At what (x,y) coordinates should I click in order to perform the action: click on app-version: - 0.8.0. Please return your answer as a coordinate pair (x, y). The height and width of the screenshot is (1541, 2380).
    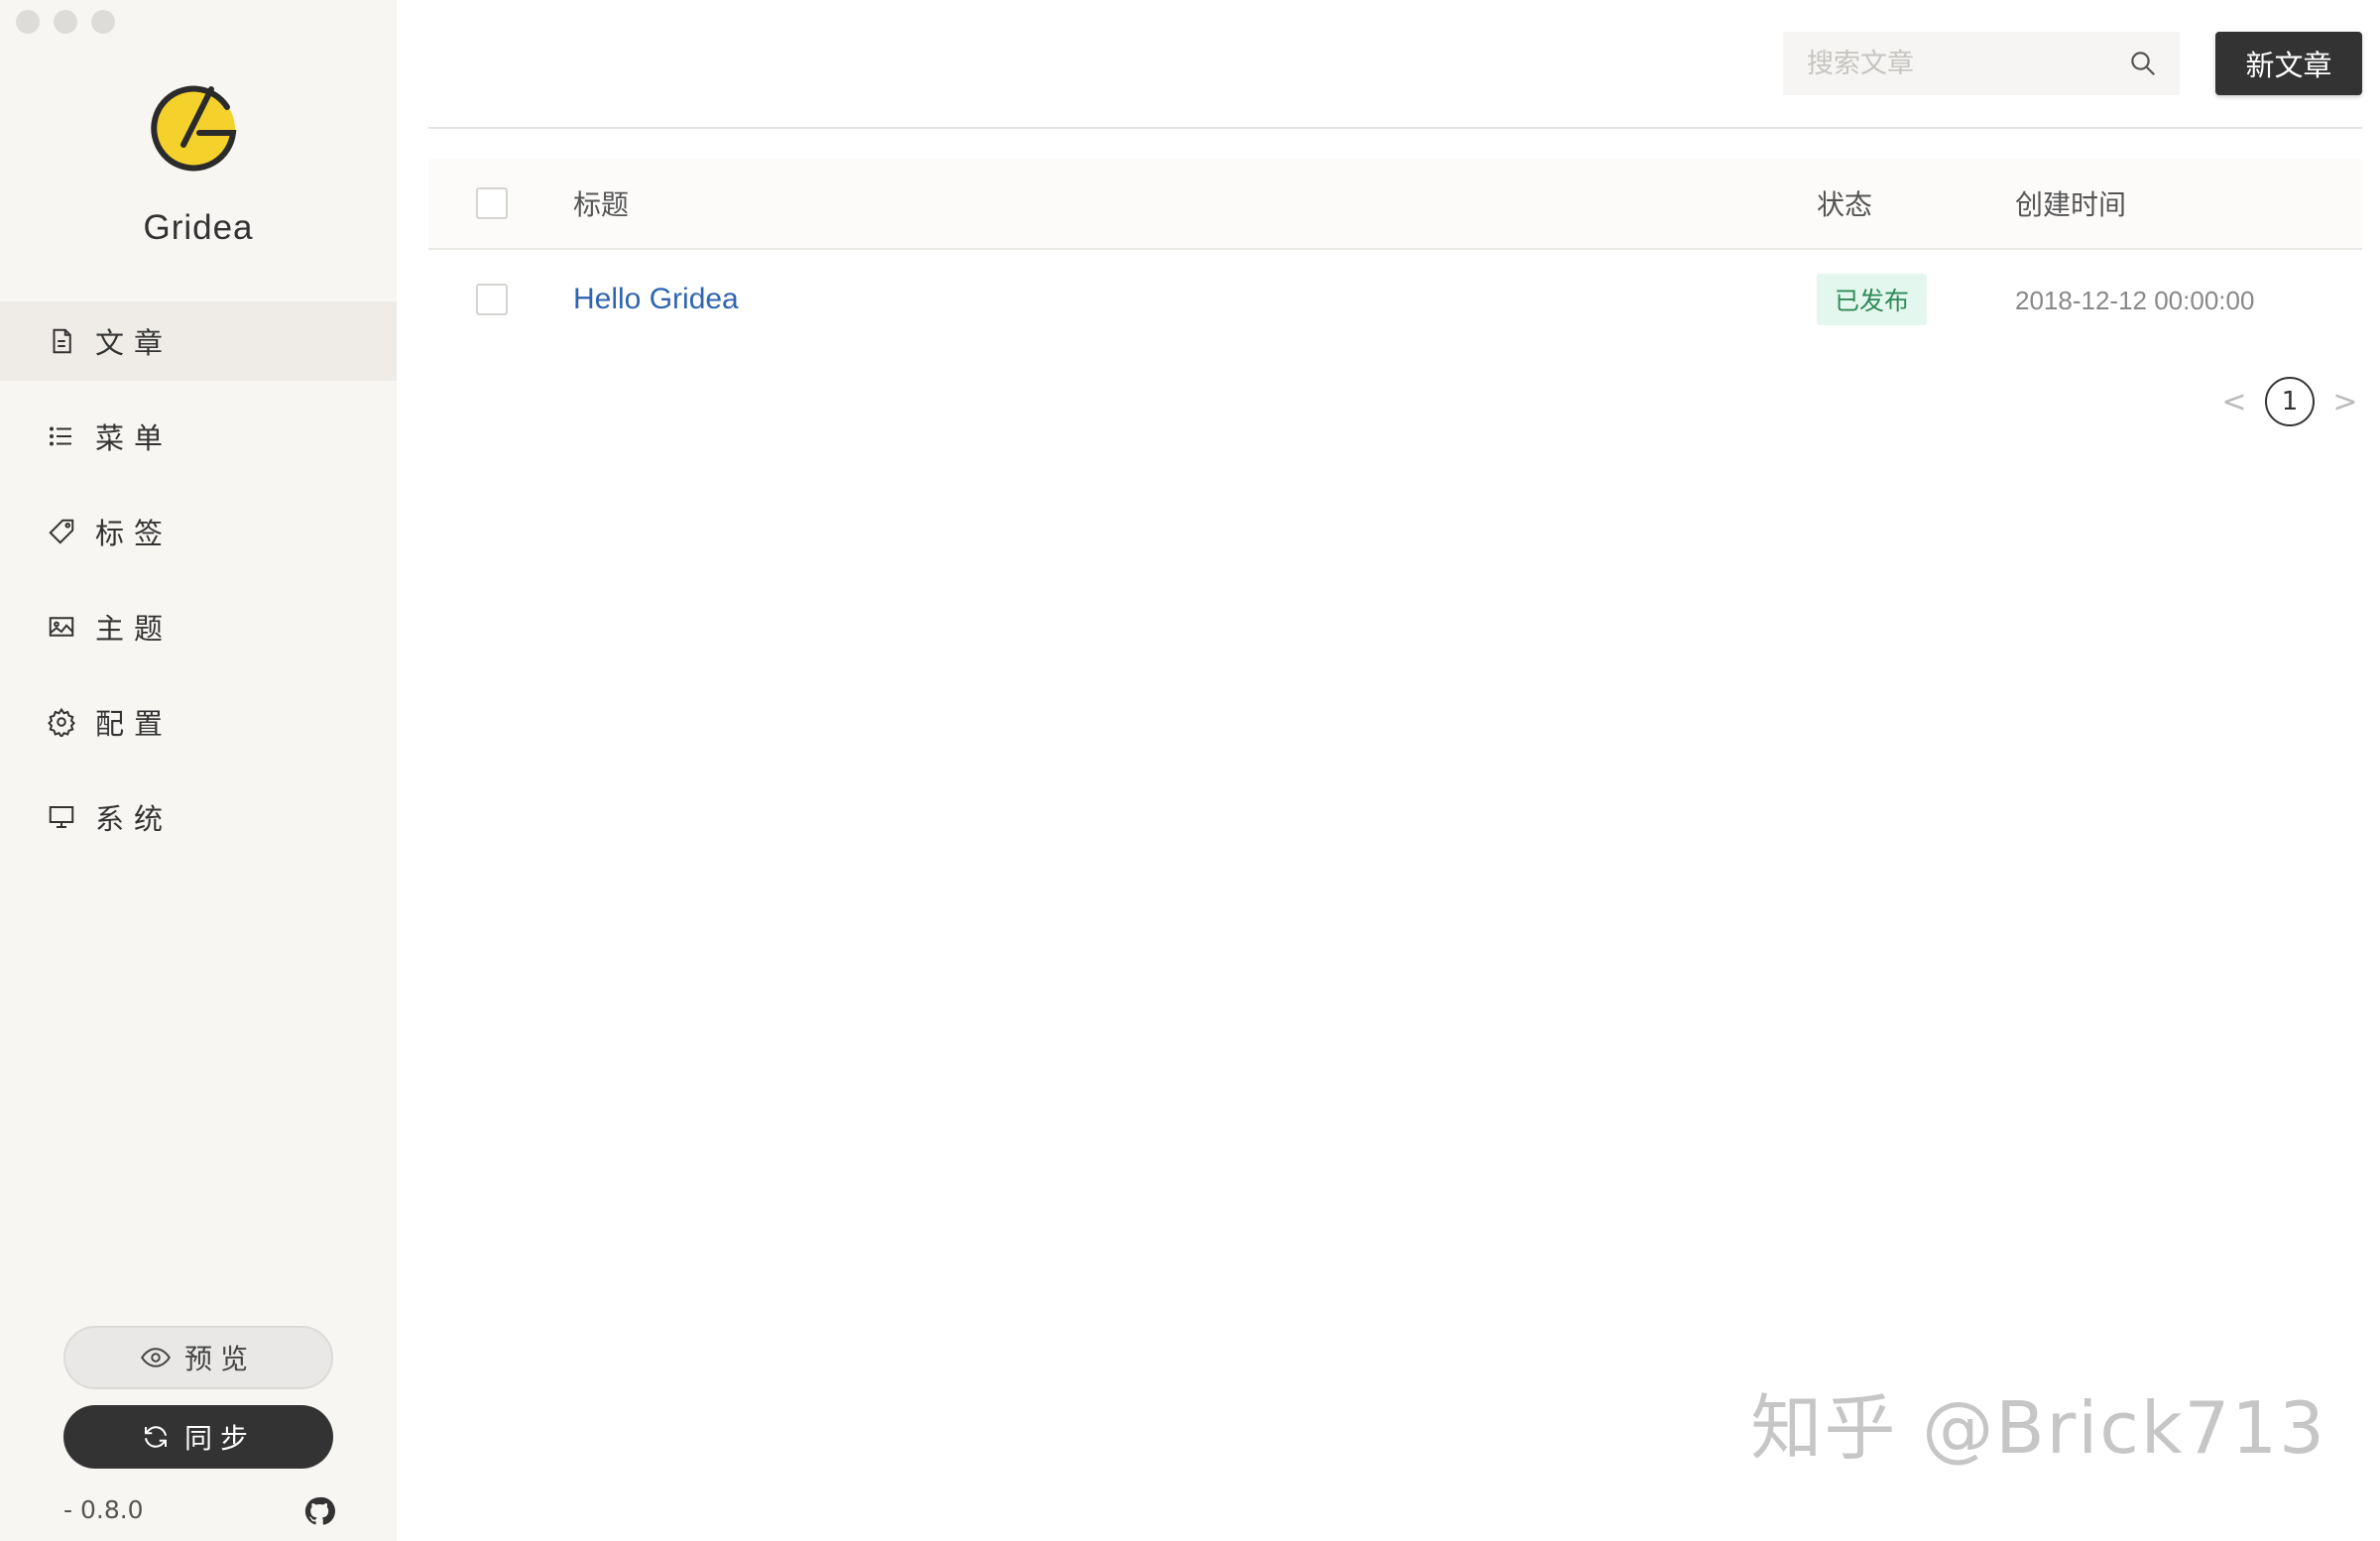
    Looking at the image, I should click on (103, 1509).